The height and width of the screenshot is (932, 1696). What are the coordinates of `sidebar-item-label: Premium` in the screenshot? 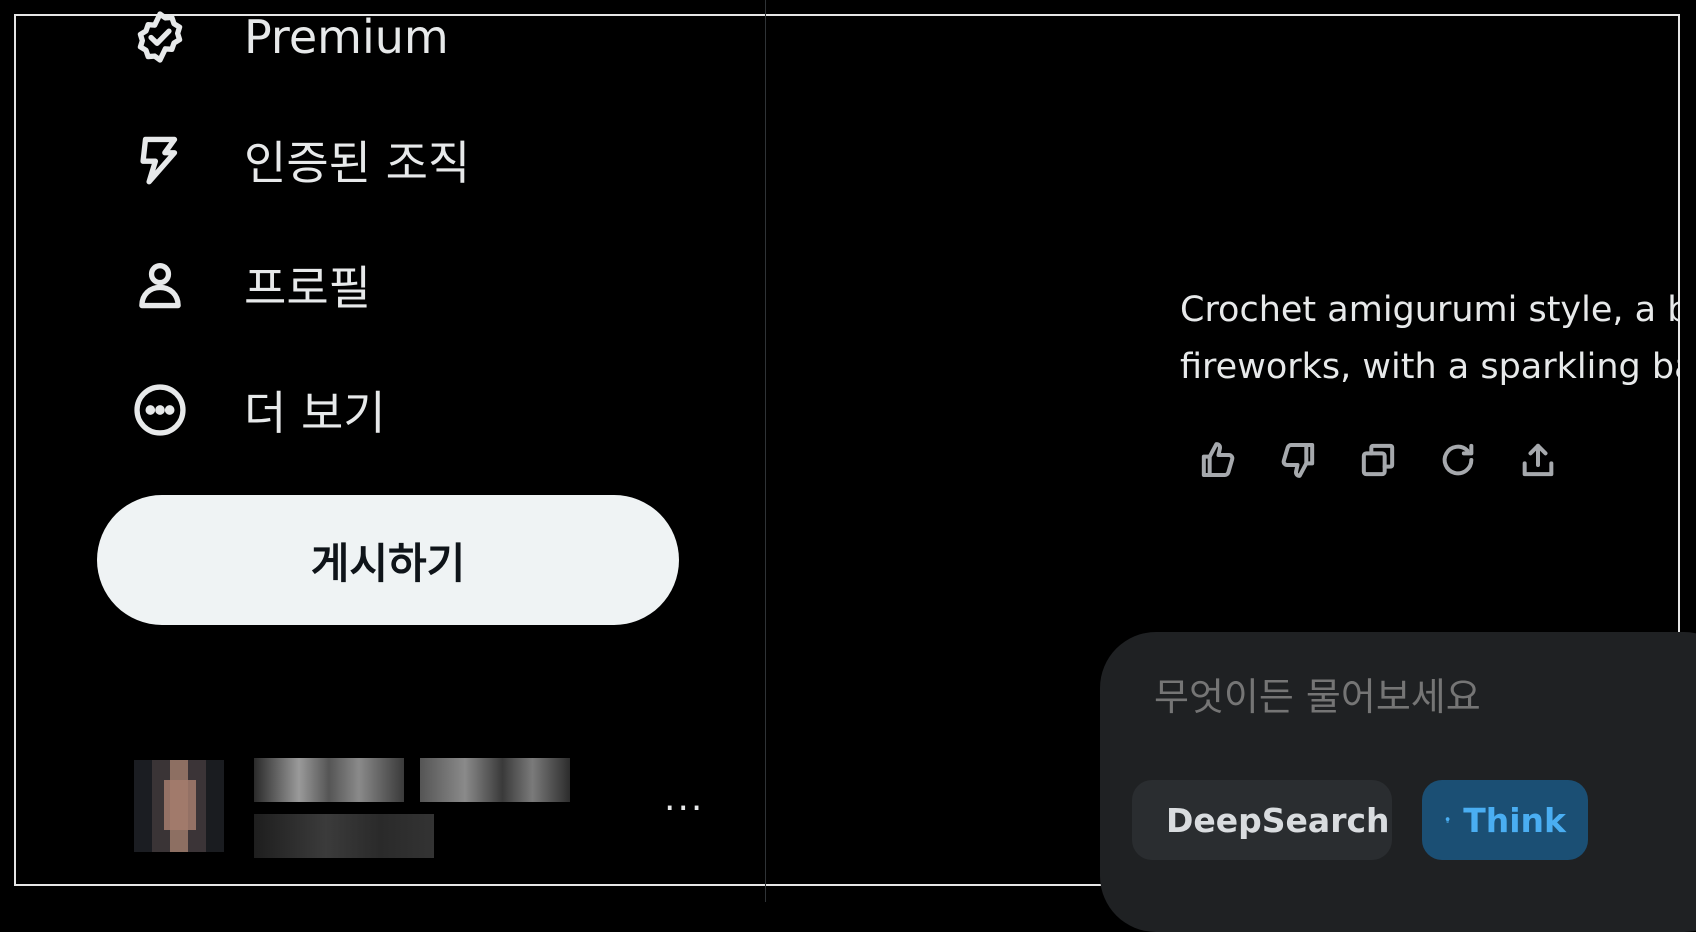 It's located at (346, 37).